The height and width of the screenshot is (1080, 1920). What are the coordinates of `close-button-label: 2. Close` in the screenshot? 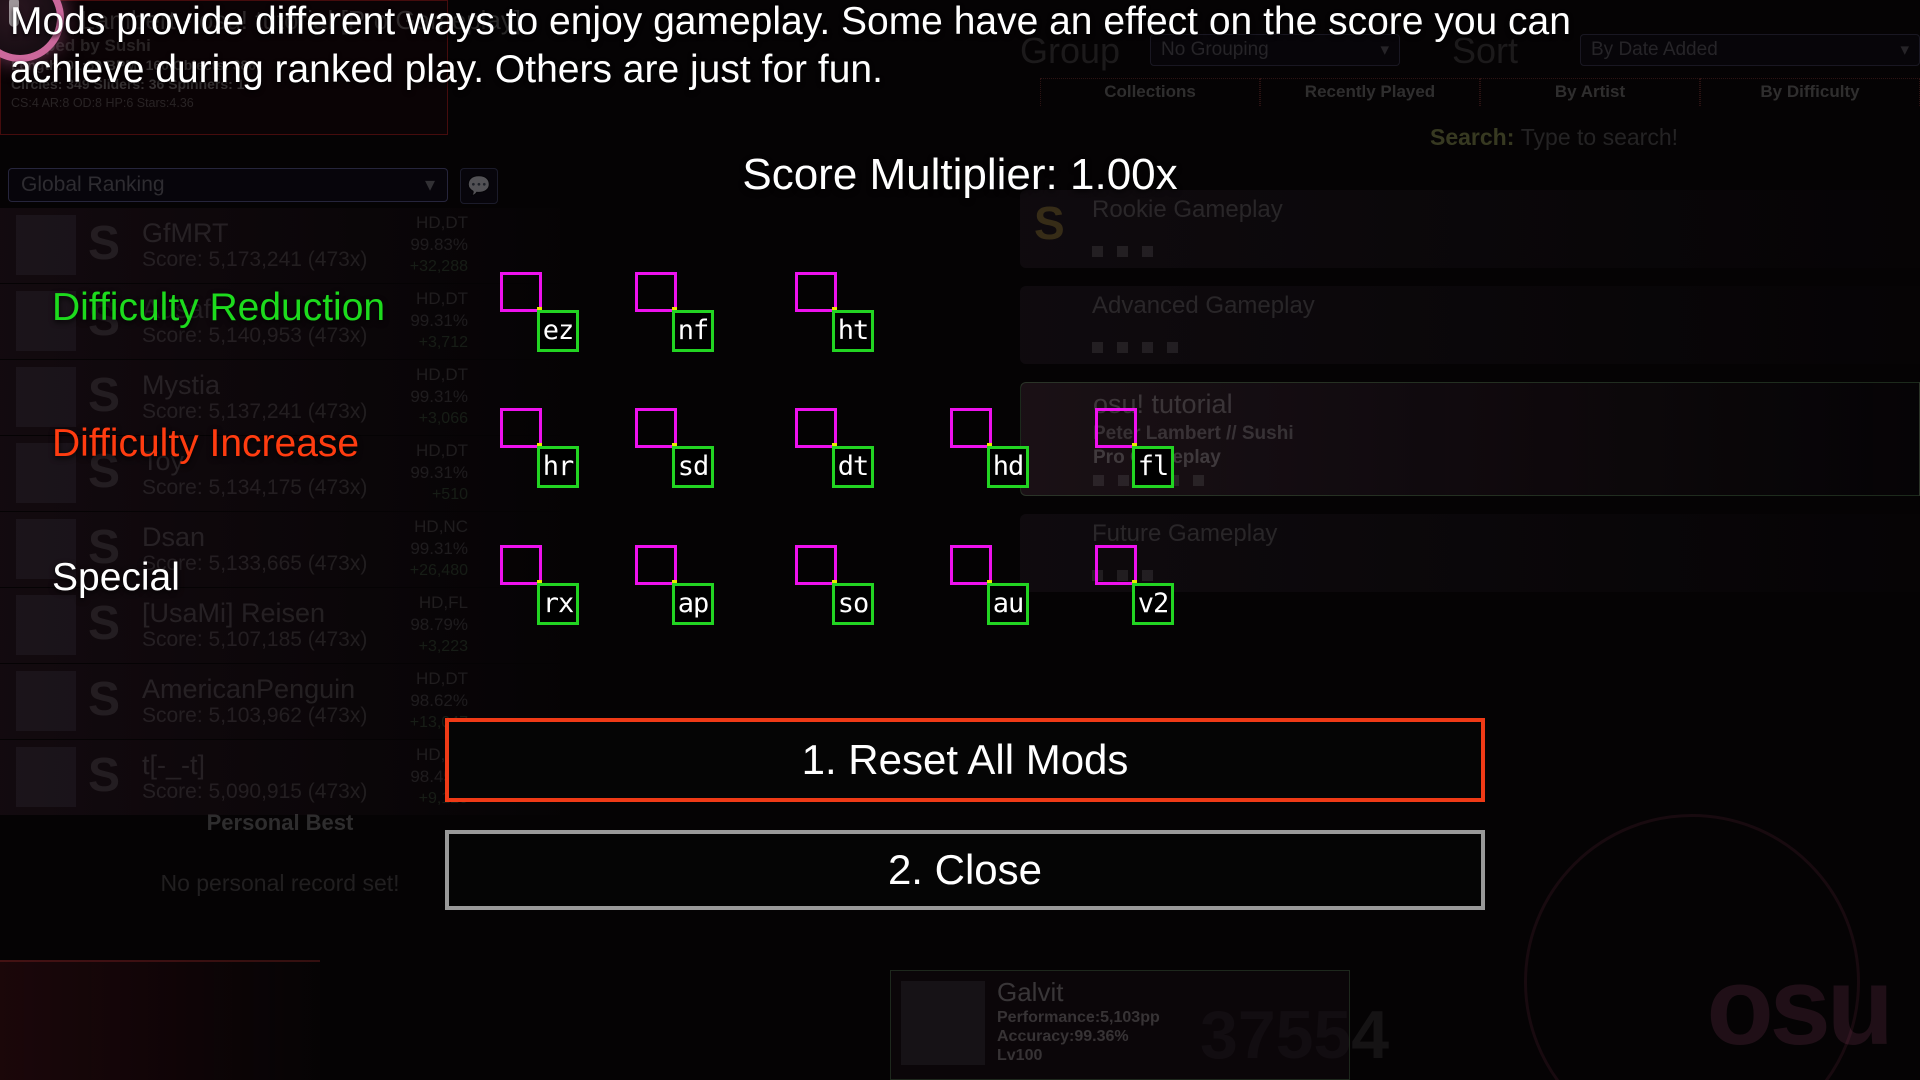 It's located at (965, 869).